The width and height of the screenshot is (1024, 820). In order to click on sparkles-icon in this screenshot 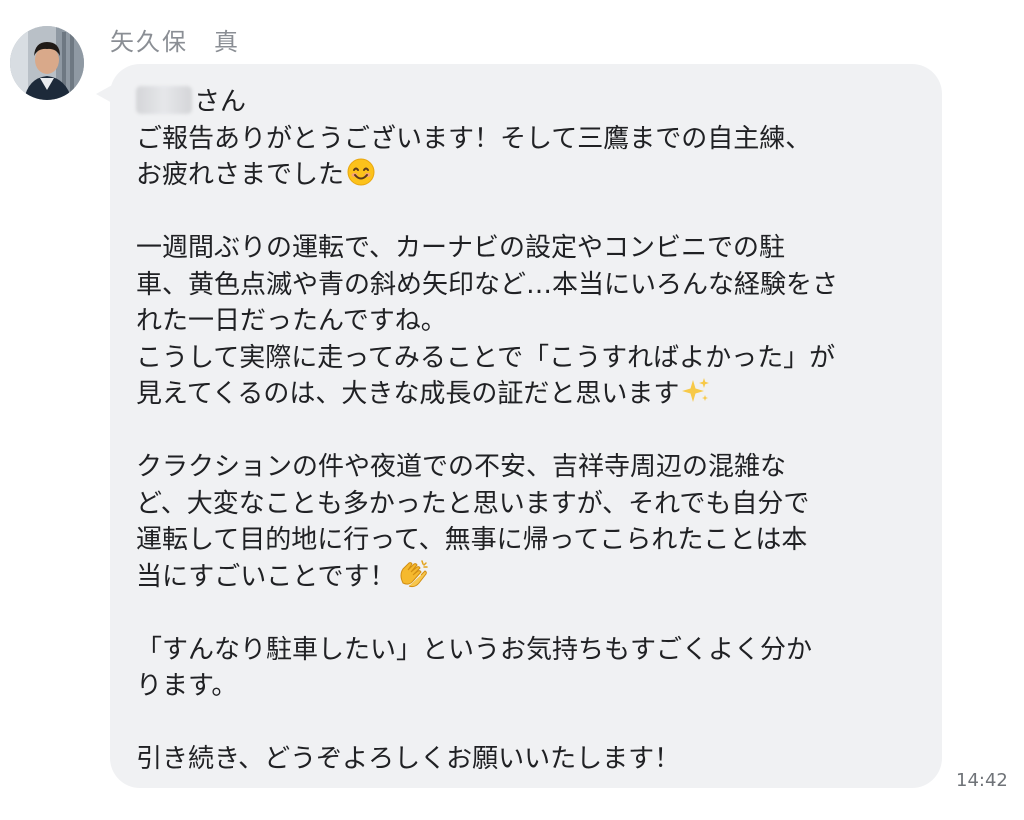, I will do `click(696, 396)`.